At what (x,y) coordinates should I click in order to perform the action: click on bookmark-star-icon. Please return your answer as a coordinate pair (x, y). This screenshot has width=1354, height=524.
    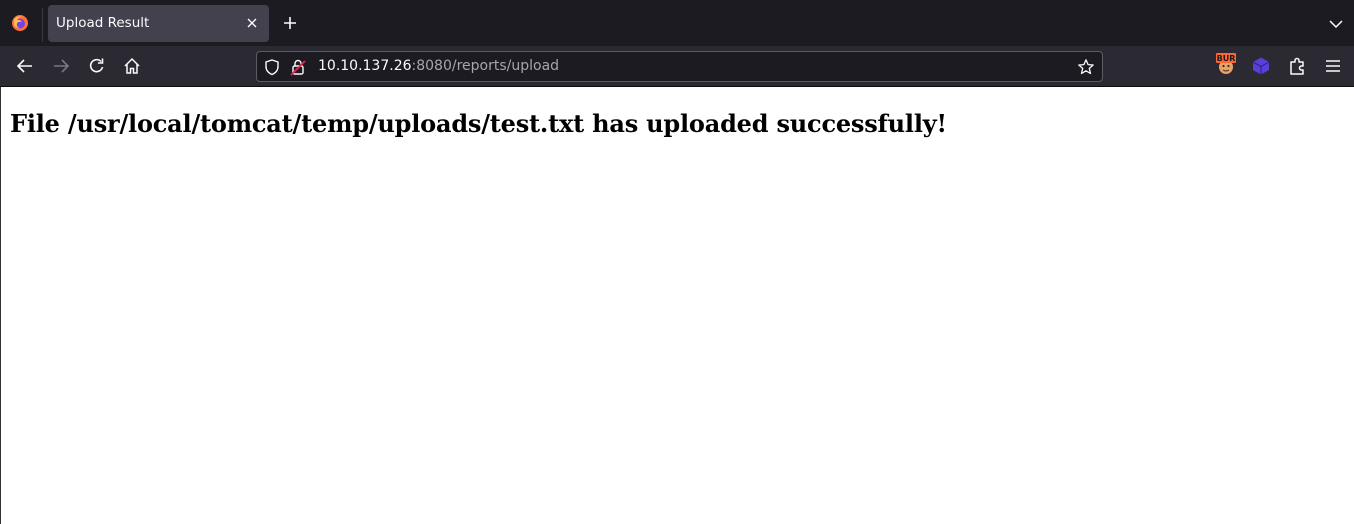
    Looking at the image, I should click on (1086, 67).